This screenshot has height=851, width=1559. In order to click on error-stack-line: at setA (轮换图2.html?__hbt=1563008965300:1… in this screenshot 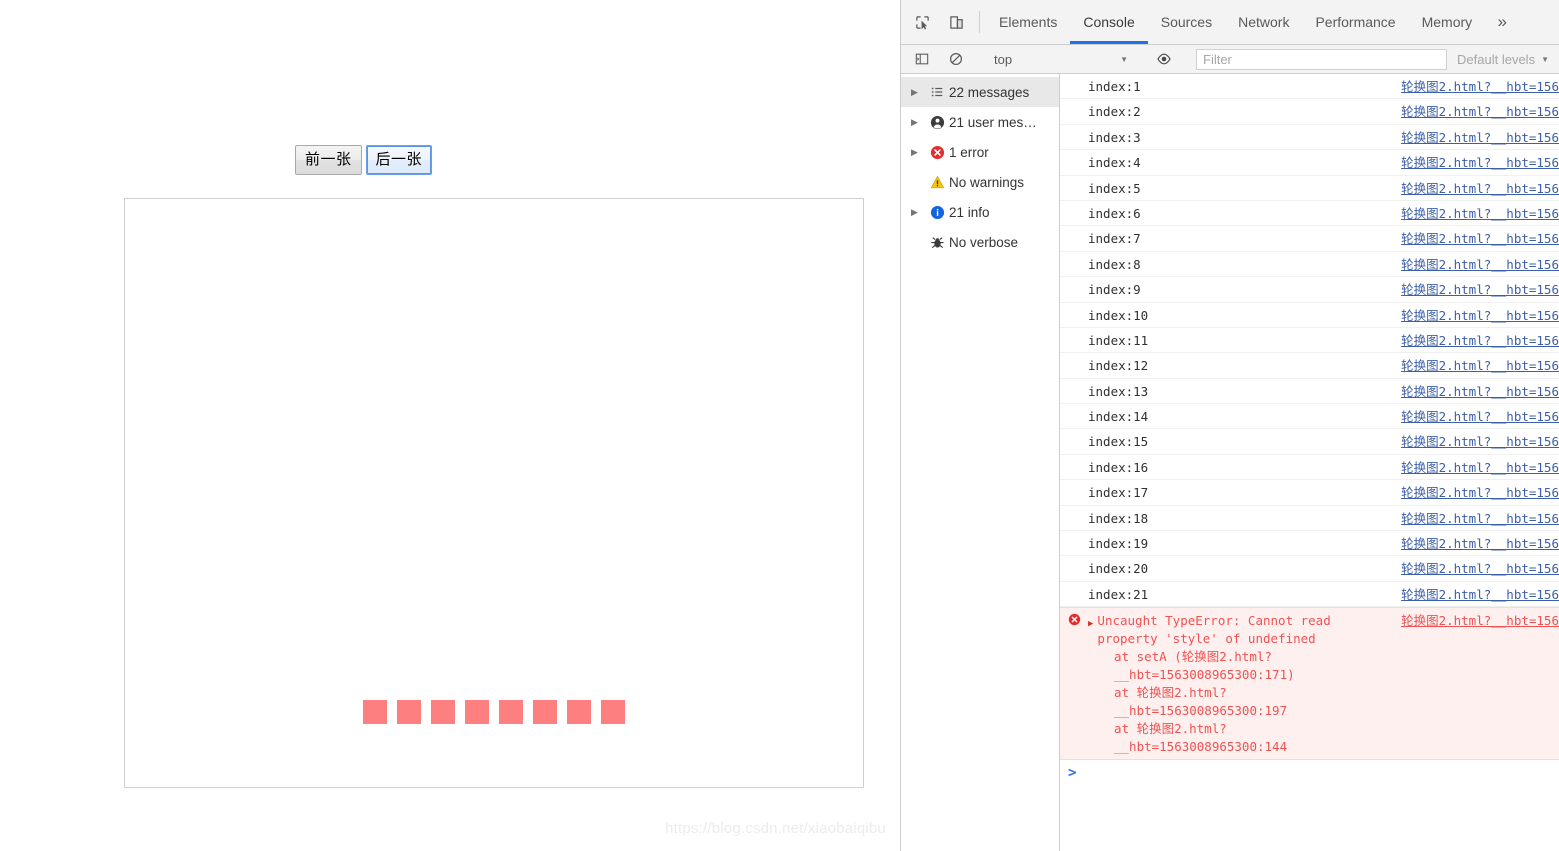, I will do `click(1240, 666)`.